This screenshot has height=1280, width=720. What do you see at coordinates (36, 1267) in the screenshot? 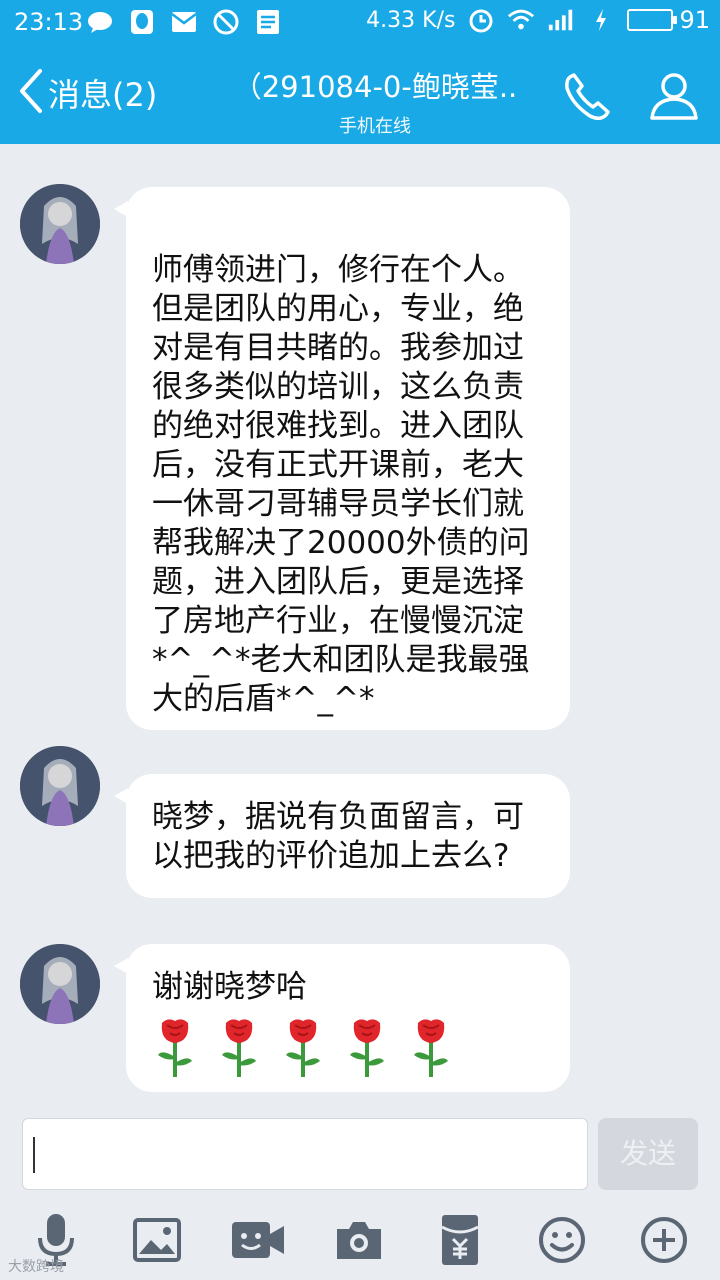
I see `watermark: 大数跨境` at bounding box center [36, 1267].